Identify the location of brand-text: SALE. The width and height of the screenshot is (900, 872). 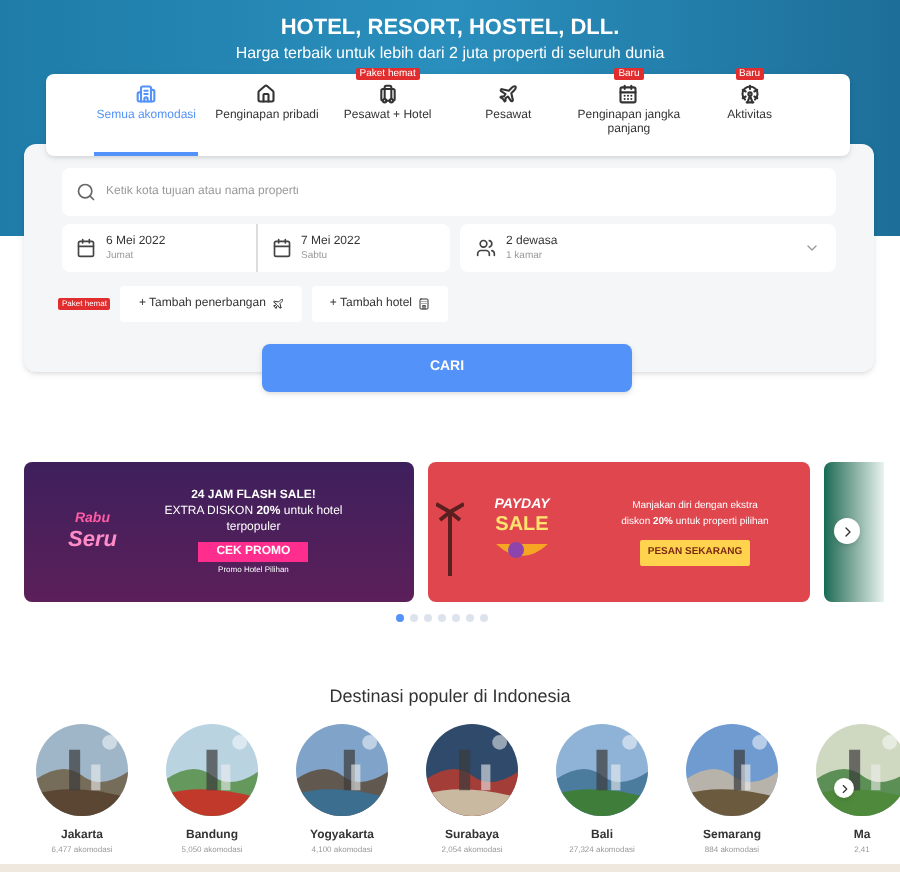
(522, 525).